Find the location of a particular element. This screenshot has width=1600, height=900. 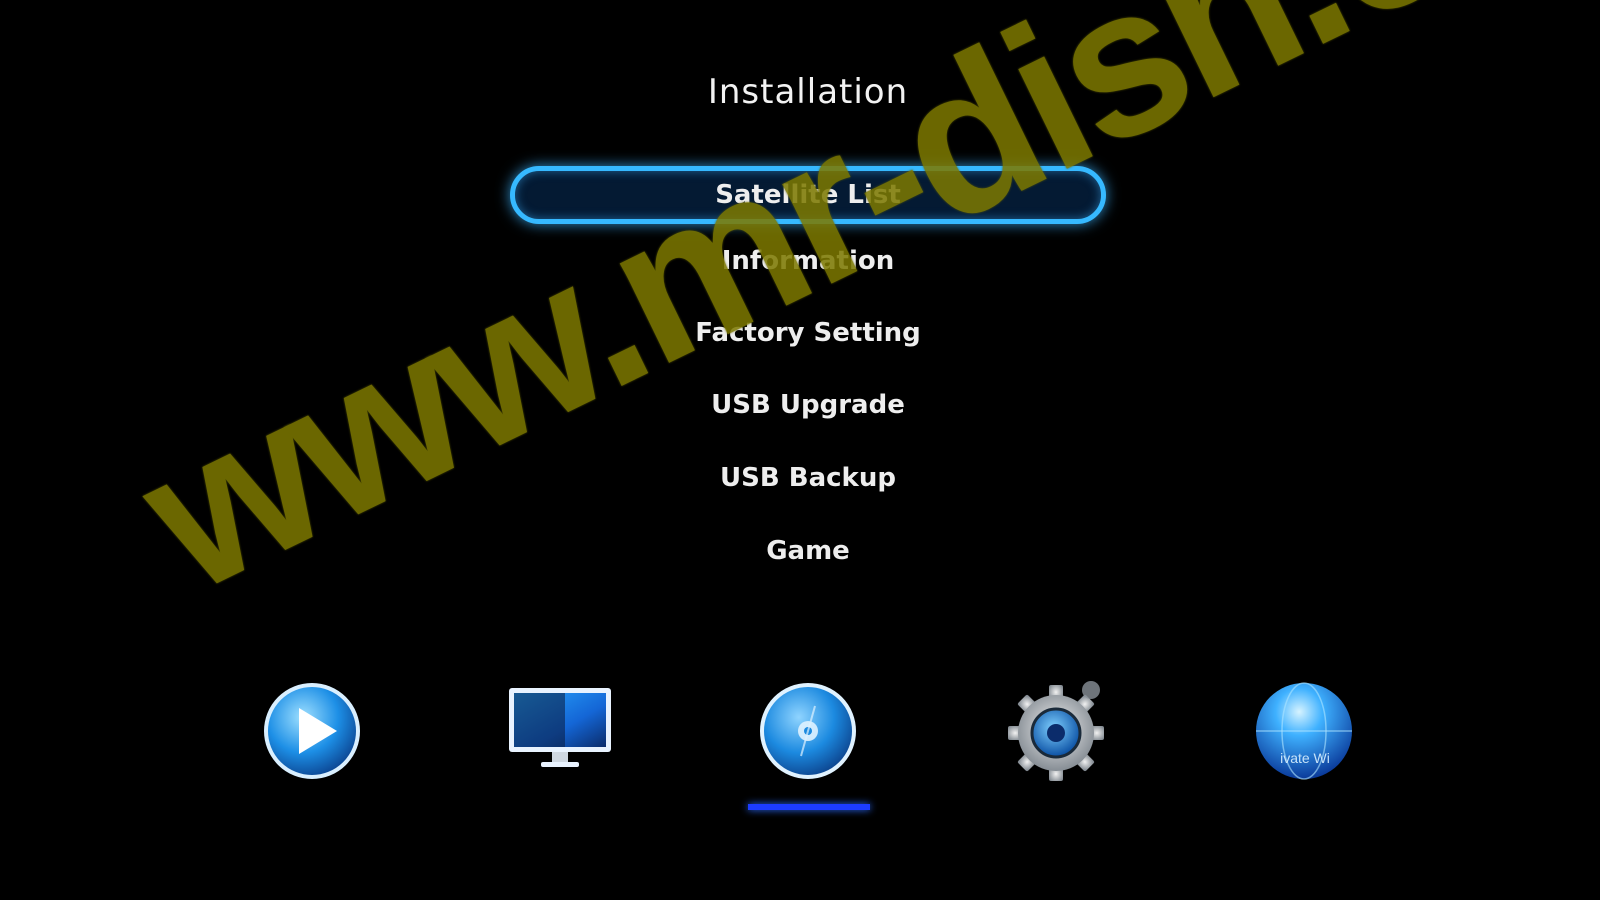

dock-item-network: ivate Wi is located at coordinates (1304, 731).